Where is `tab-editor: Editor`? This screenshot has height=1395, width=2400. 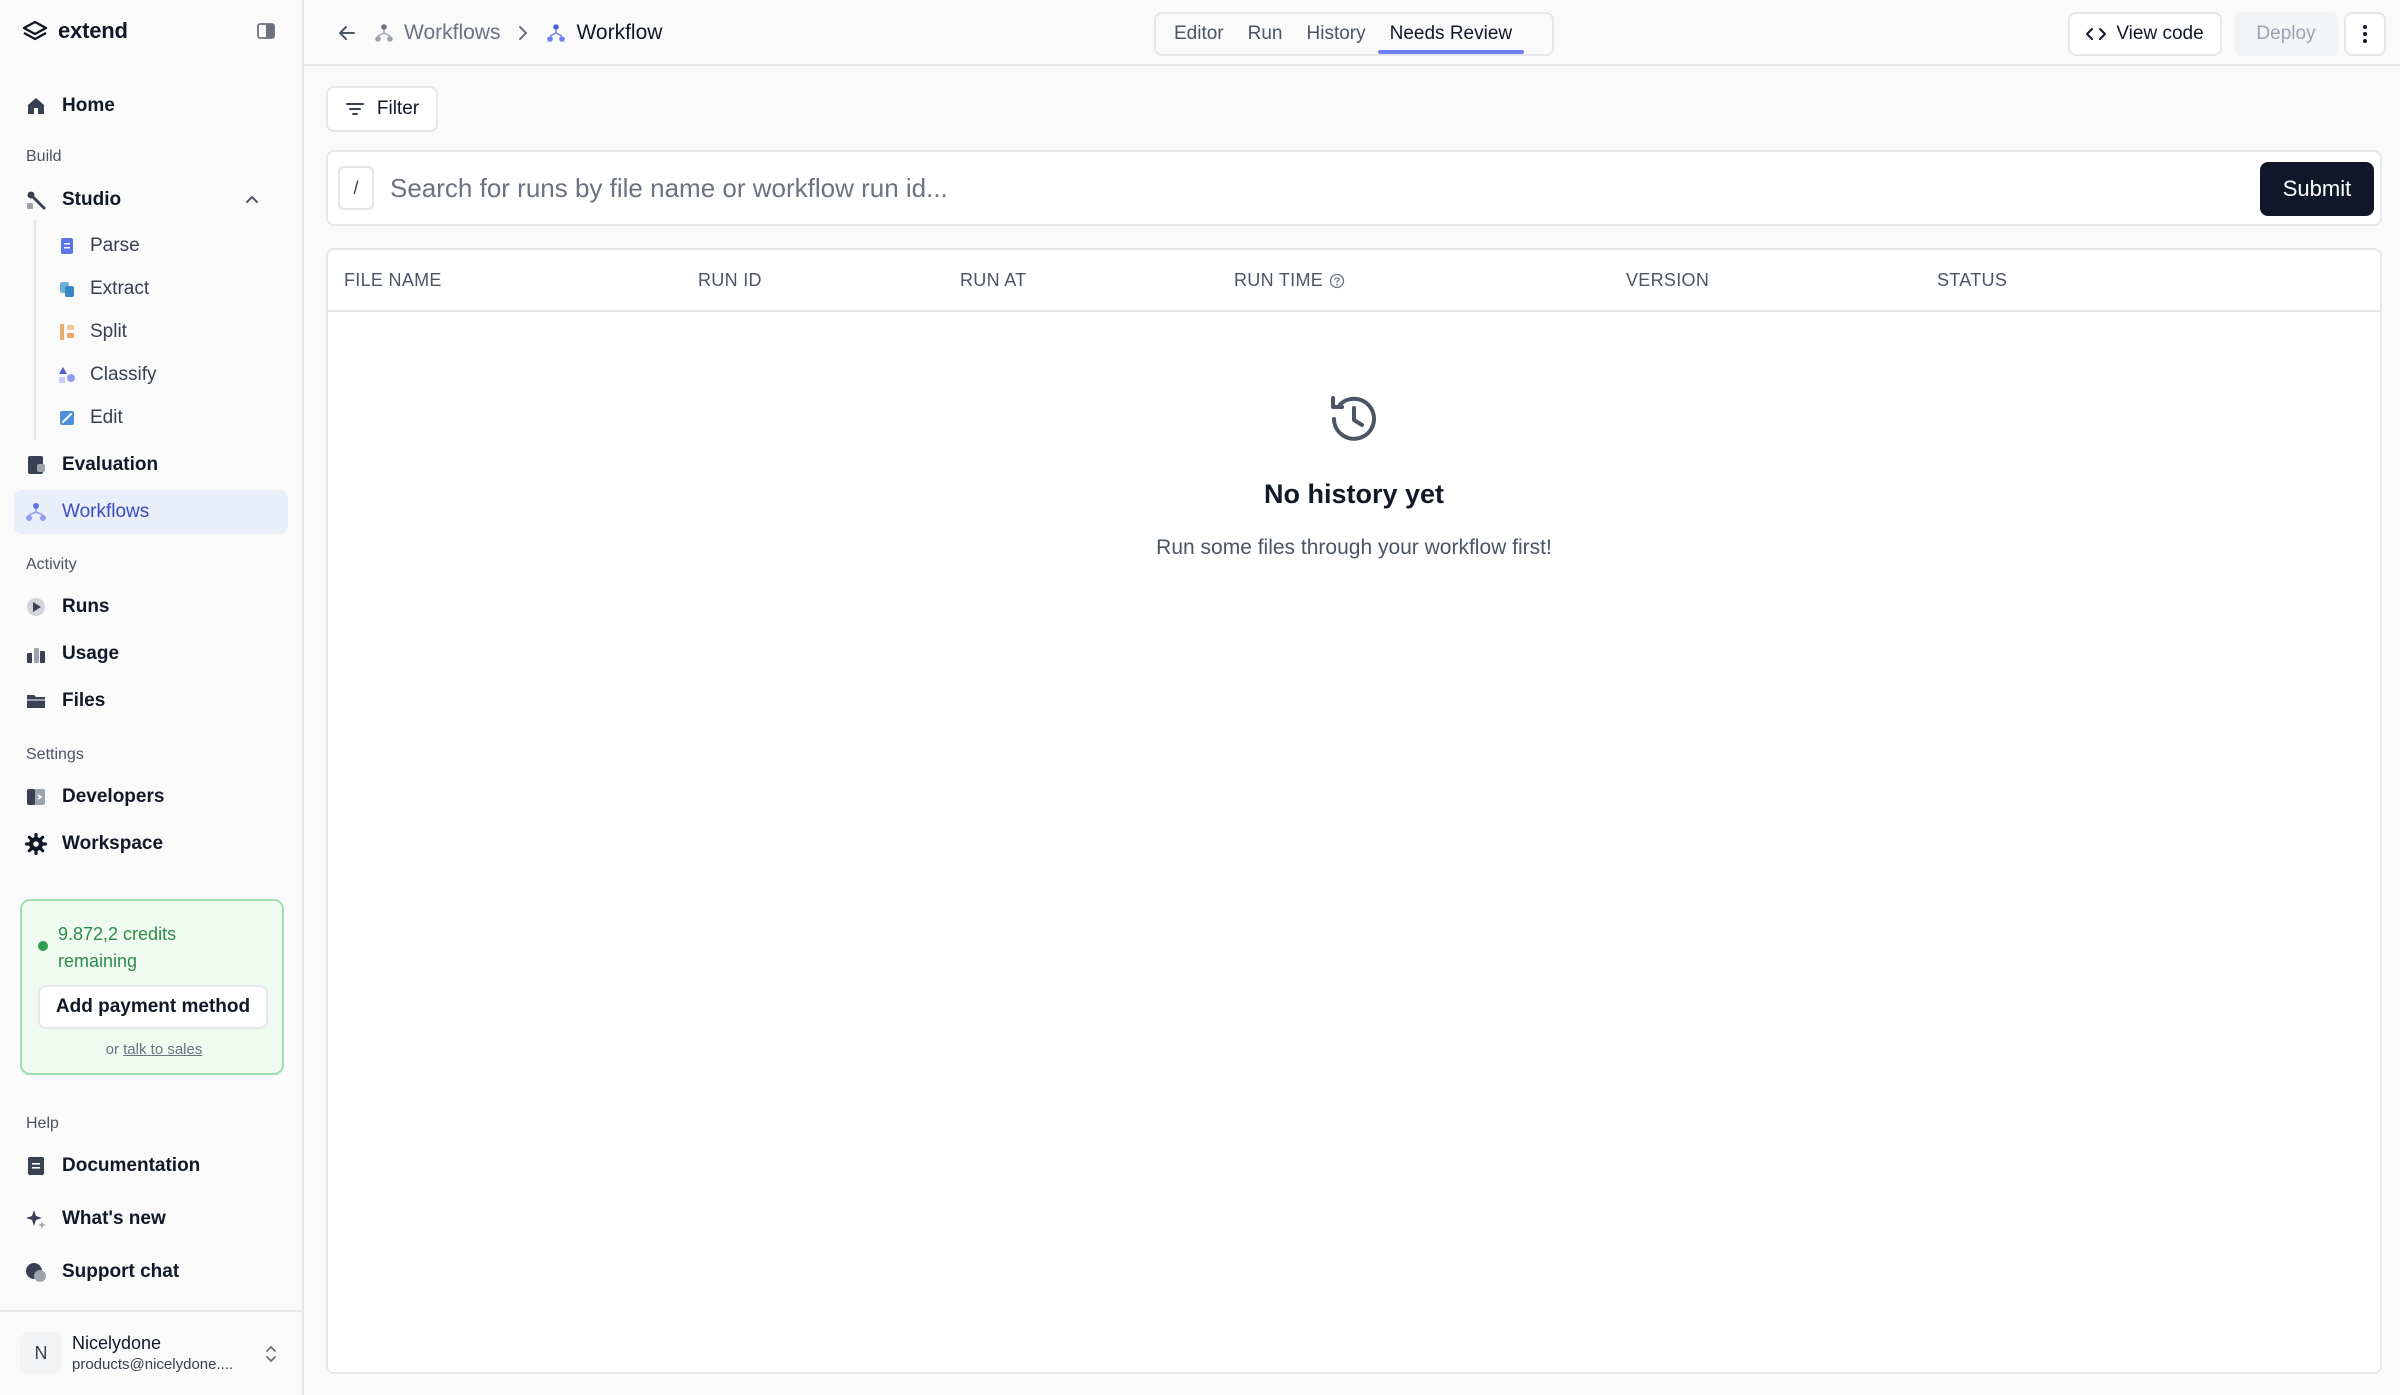 tab-editor: Editor is located at coordinates (1199, 34).